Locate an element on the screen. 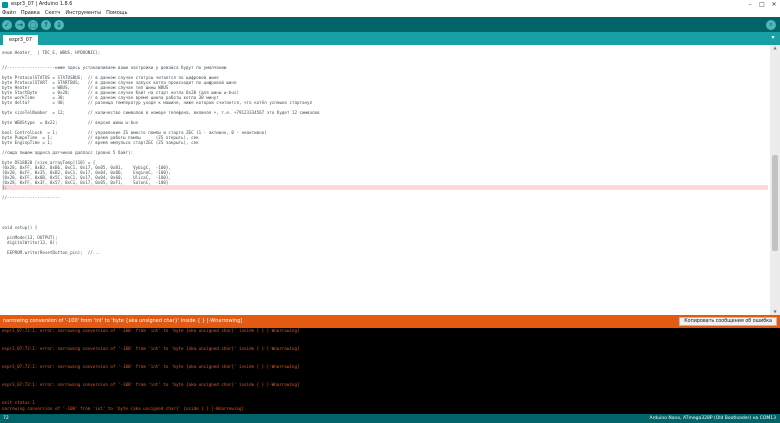  title-bar: espr3_07 | Arduino 1.8.6 – □ ✕ is located at coordinates (390, 4).